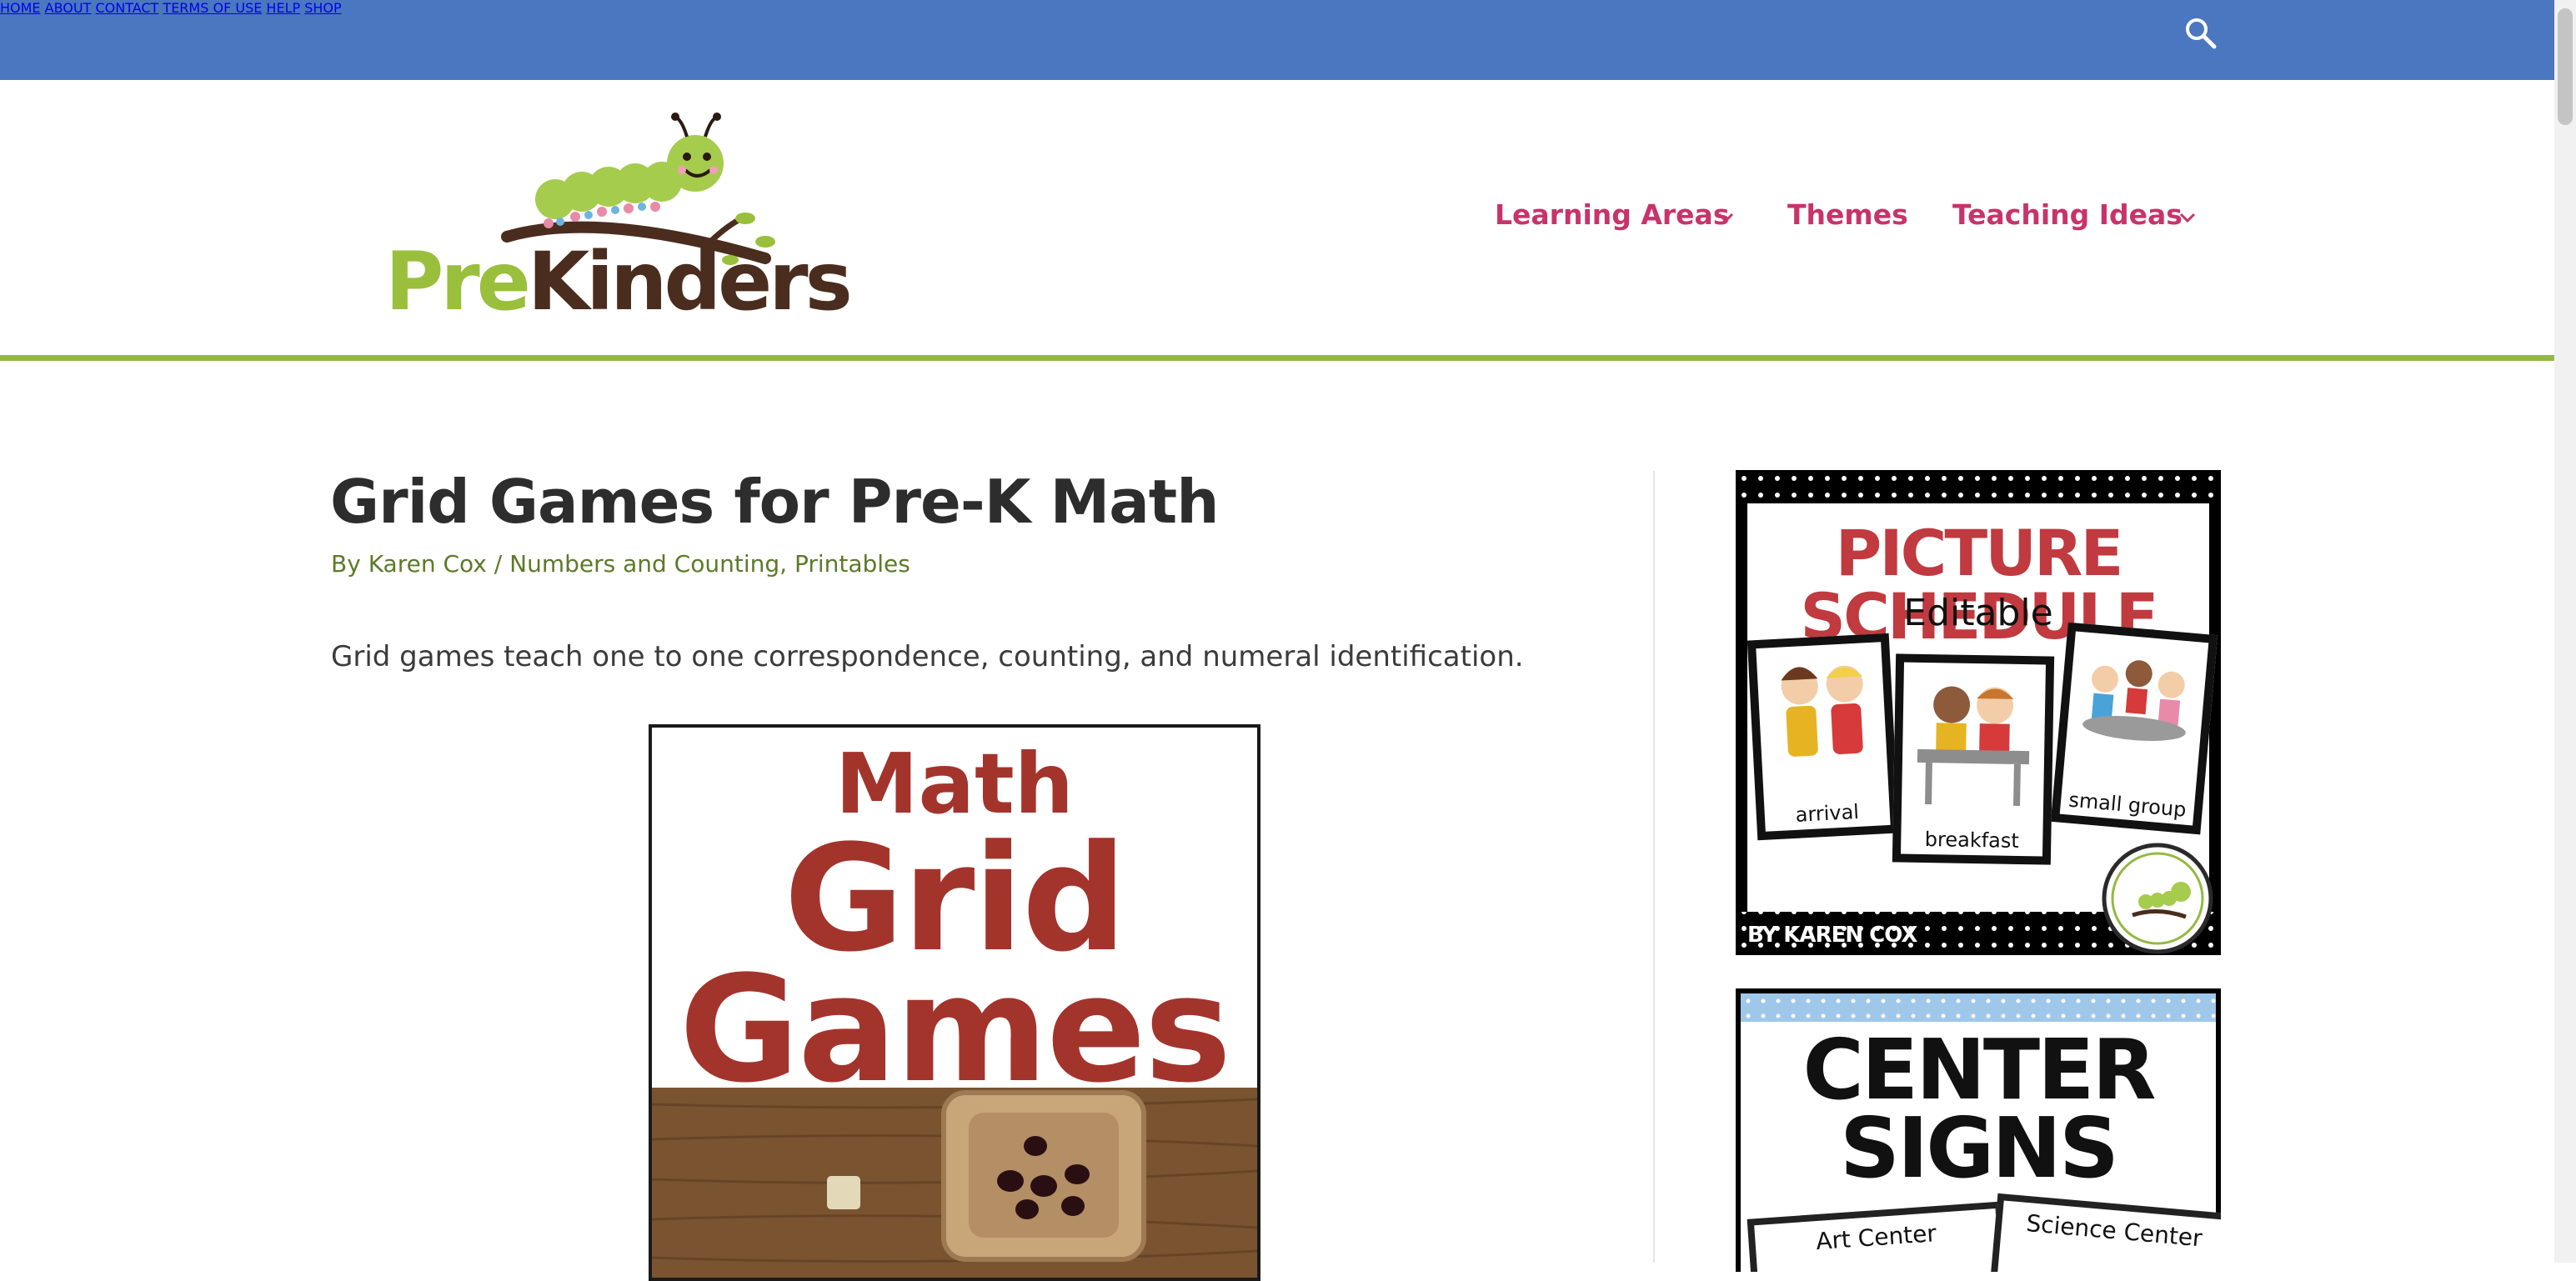 This screenshot has height=1281, width=2576. What do you see at coordinates (1979, 1148) in the screenshot?
I see `ad-title-line2: SIGNS` at bounding box center [1979, 1148].